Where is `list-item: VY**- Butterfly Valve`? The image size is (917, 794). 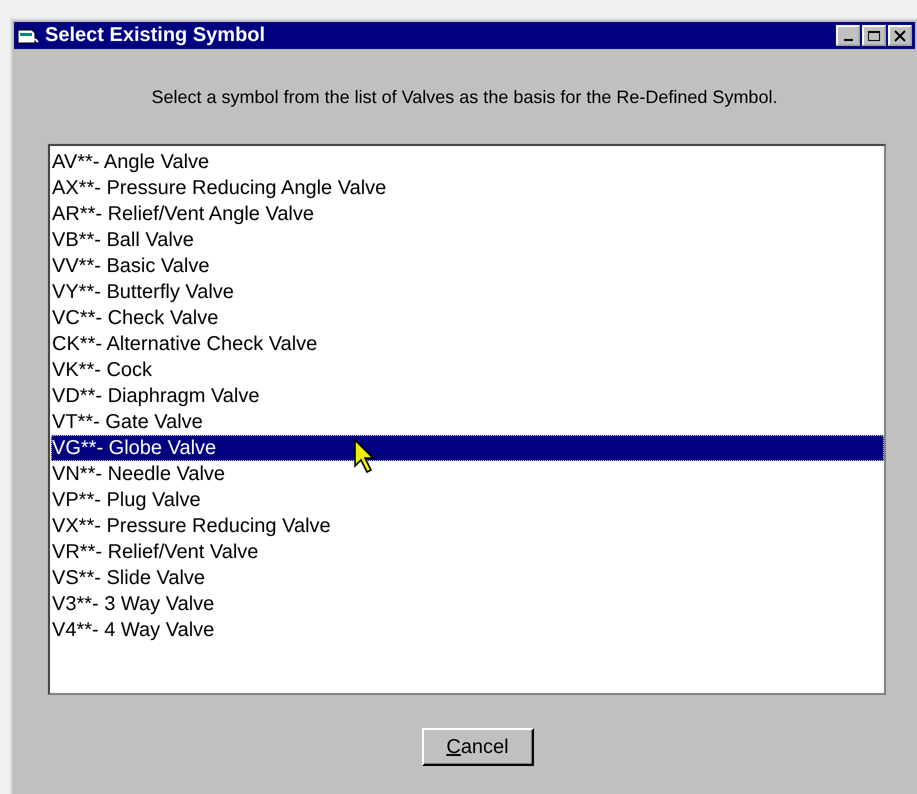 list-item: VY**- Butterfly Valve is located at coordinates (467, 292).